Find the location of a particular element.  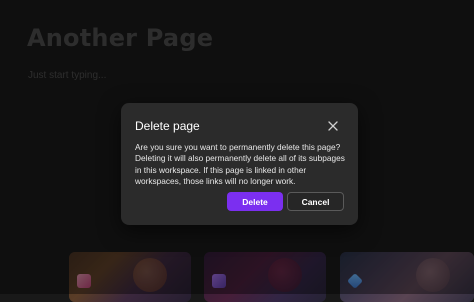

delete-button: Delete is located at coordinates (255, 201).